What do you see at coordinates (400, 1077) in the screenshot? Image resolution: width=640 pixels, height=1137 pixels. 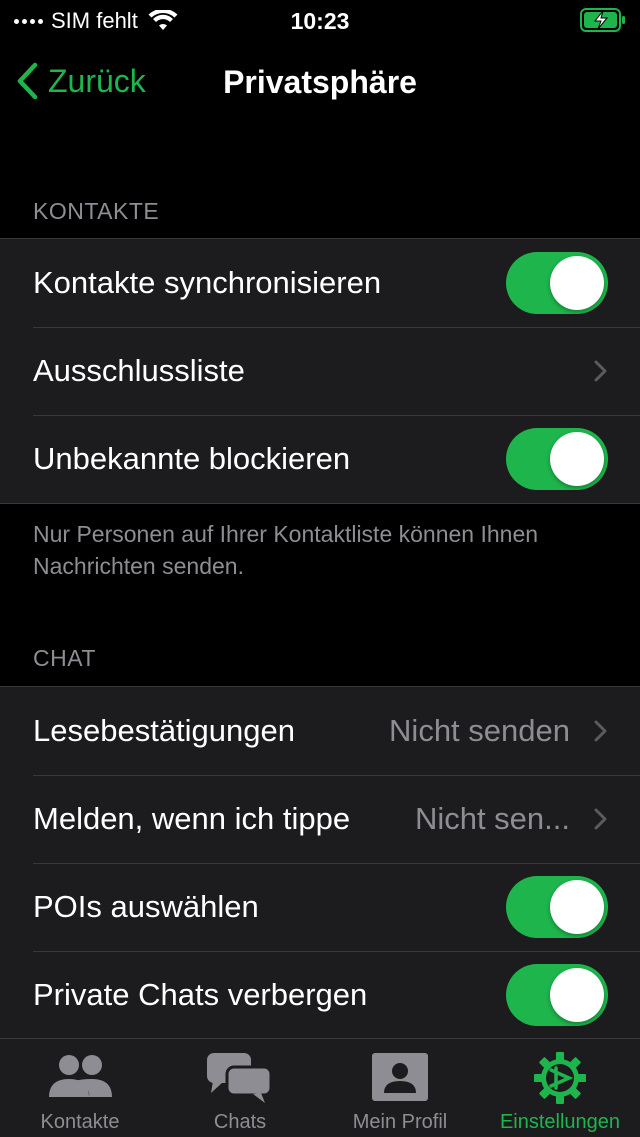 I see `profile-icon` at bounding box center [400, 1077].